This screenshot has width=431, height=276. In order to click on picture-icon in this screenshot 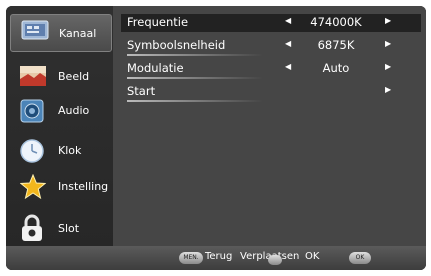, I will do `click(33, 76)`.